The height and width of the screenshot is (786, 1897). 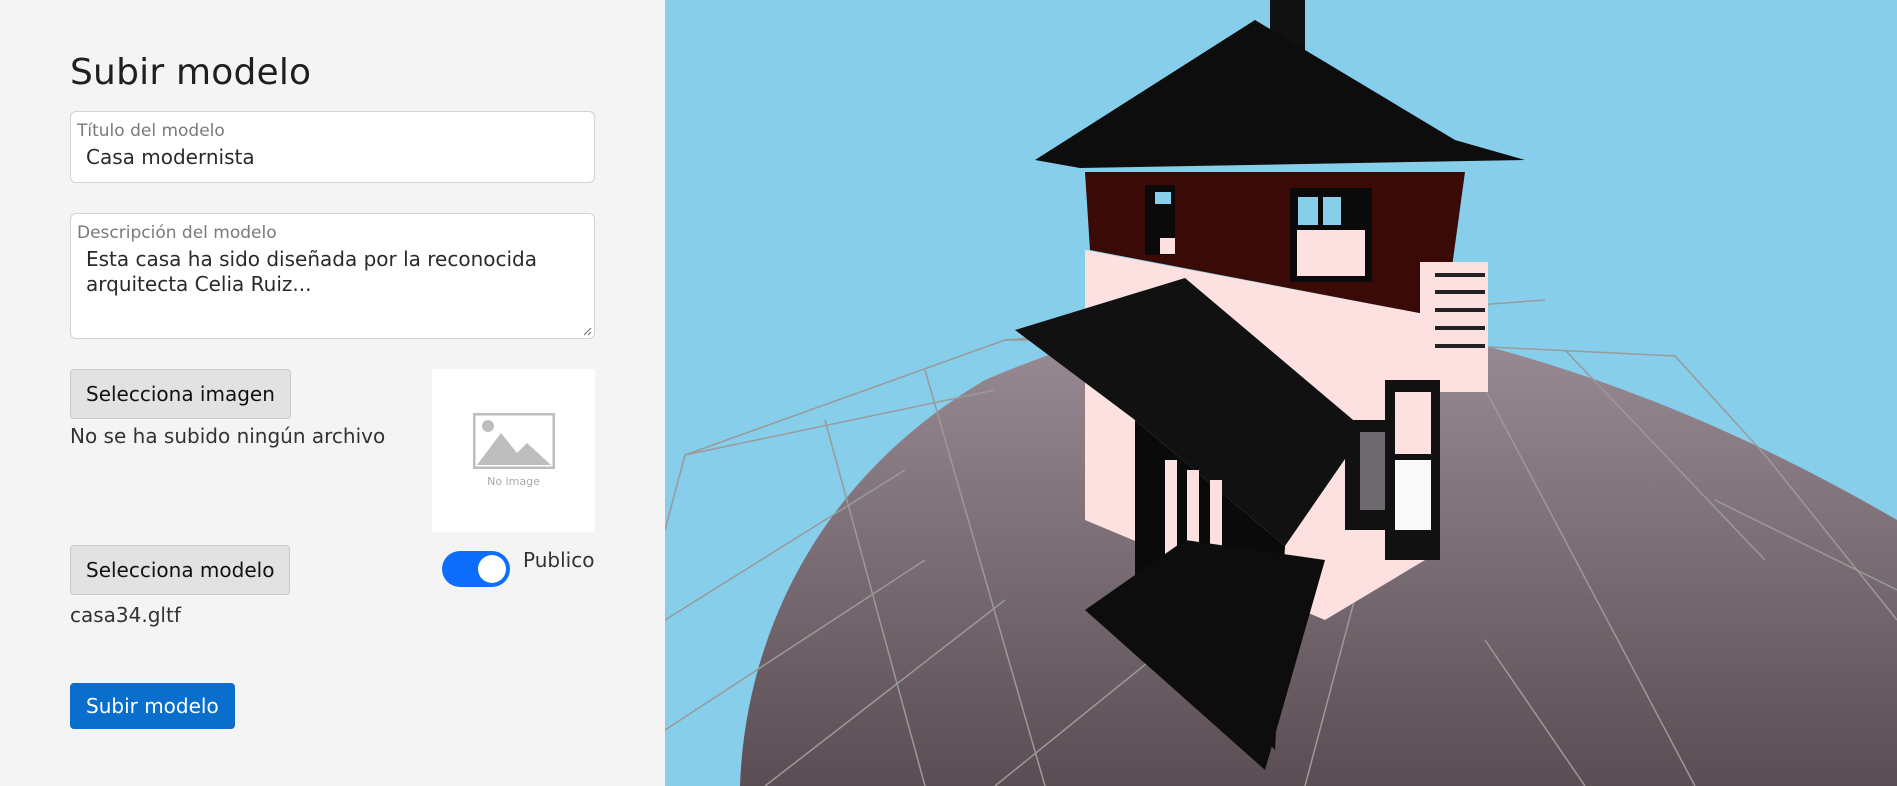 What do you see at coordinates (476, 569) in the screenshot?
I see `public-toggle` at bounding box center [476, 569].